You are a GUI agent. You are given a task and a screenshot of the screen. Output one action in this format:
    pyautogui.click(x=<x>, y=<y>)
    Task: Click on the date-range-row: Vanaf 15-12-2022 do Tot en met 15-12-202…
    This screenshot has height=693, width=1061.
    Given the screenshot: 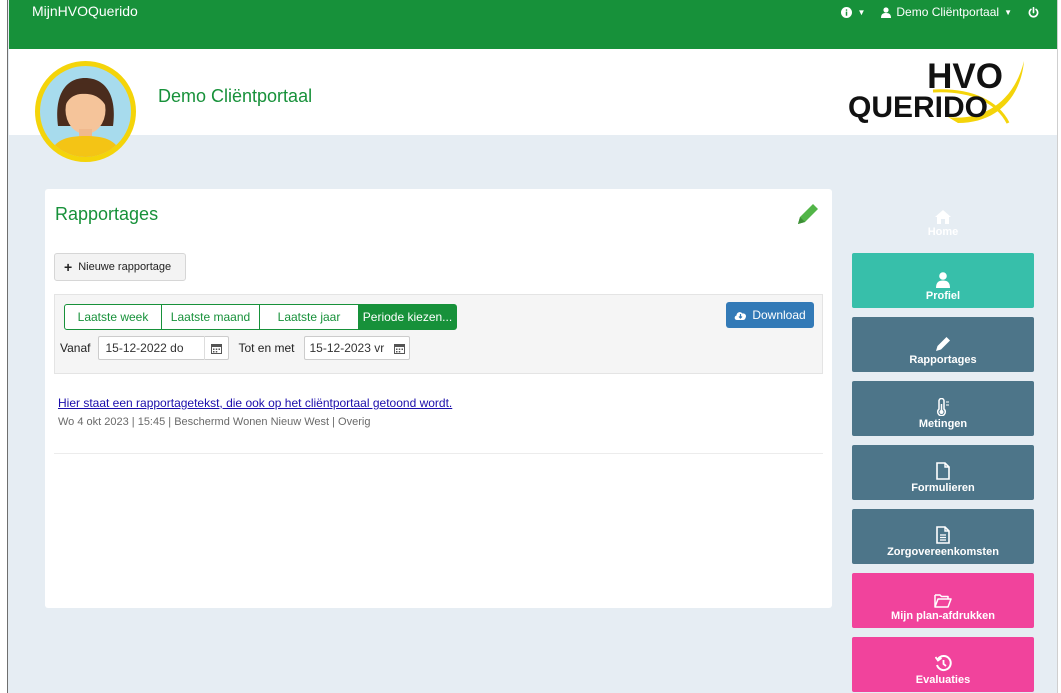 What is the action you would take?
    pyautogui.click(x=235, y=348)
    